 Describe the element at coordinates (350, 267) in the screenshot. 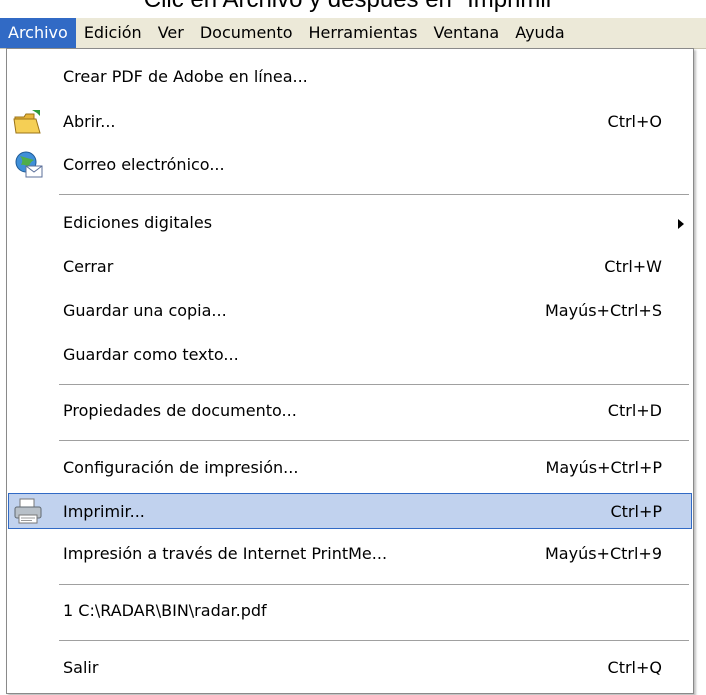

I see `menu-item-cerrar: Cerrar Ctrl+W` at that location.